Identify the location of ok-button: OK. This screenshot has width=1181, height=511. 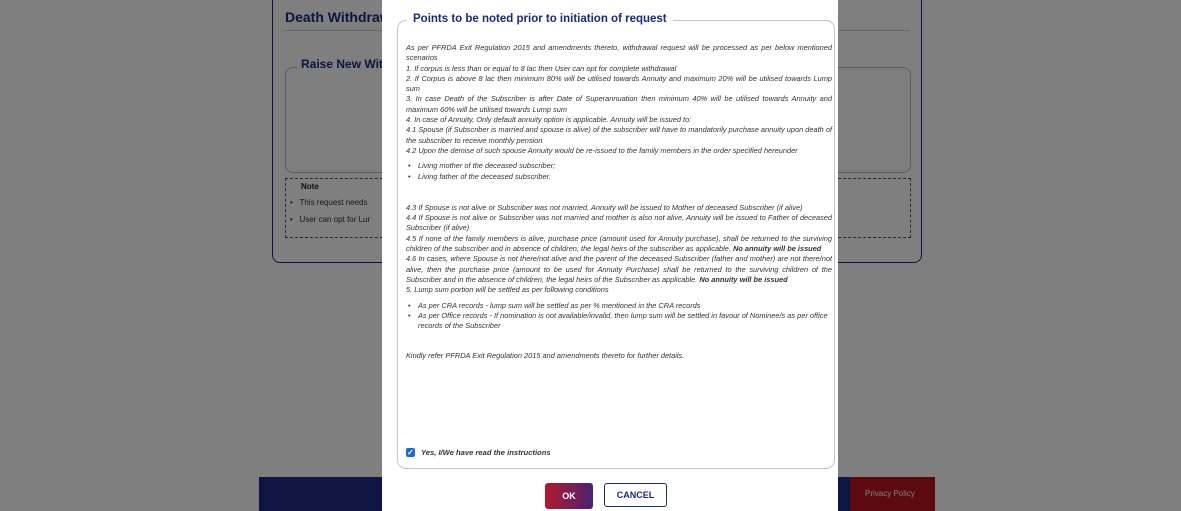
(569, 496).